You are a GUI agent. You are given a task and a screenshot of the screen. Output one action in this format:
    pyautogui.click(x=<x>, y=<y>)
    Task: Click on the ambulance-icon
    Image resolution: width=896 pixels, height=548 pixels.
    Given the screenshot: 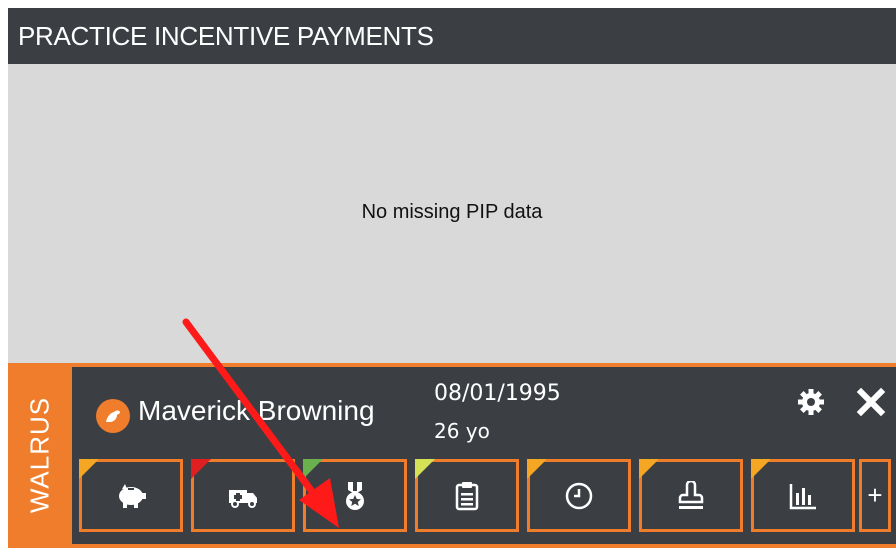 What is the action you would take?
    pyautogui.click(x=243, y=498)
    